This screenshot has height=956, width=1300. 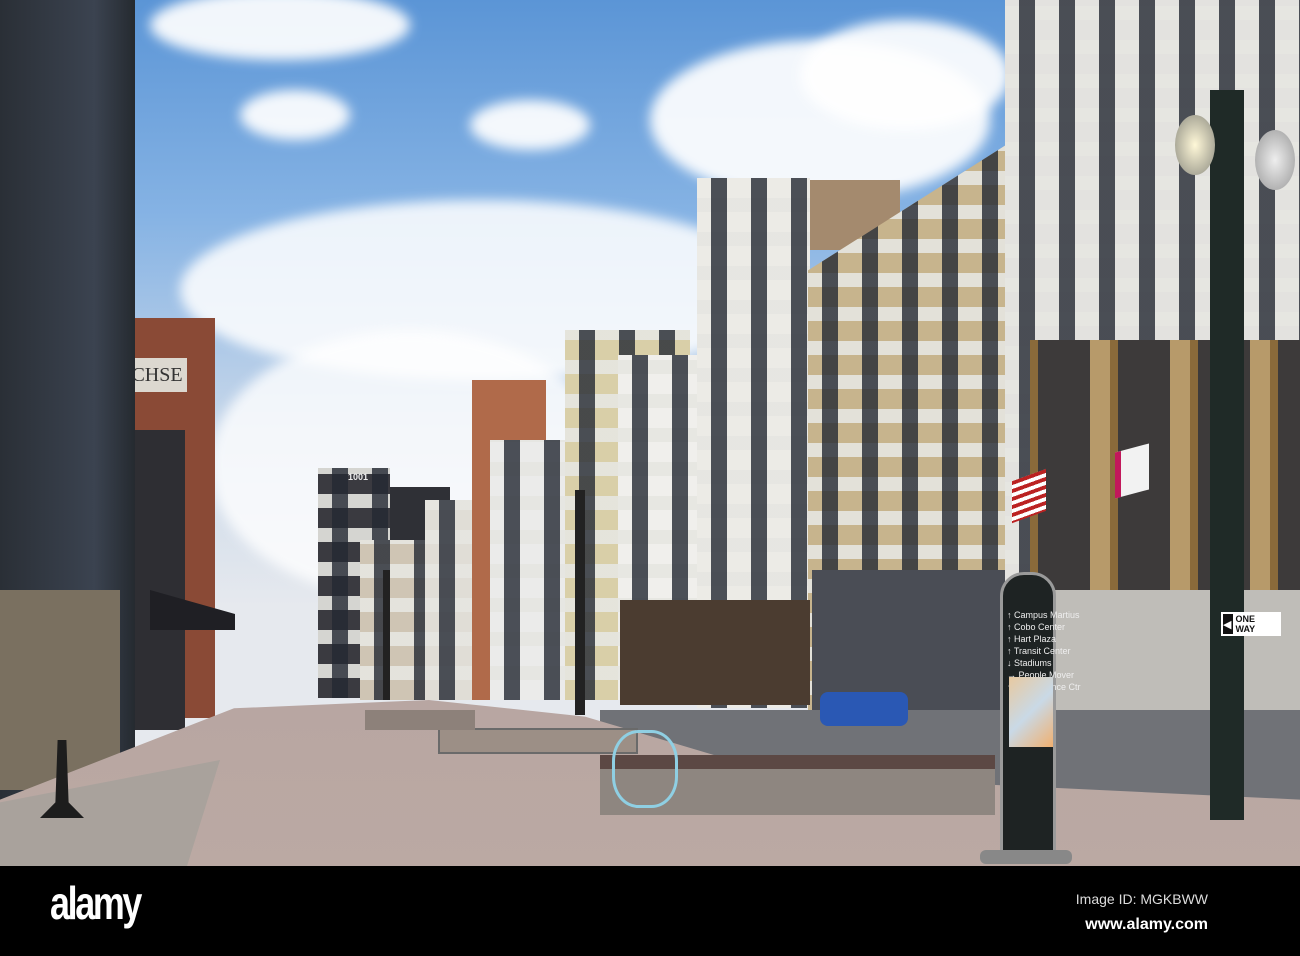 I want to click on arrow-left-icon: ◀, so click(x=1227, y=624).